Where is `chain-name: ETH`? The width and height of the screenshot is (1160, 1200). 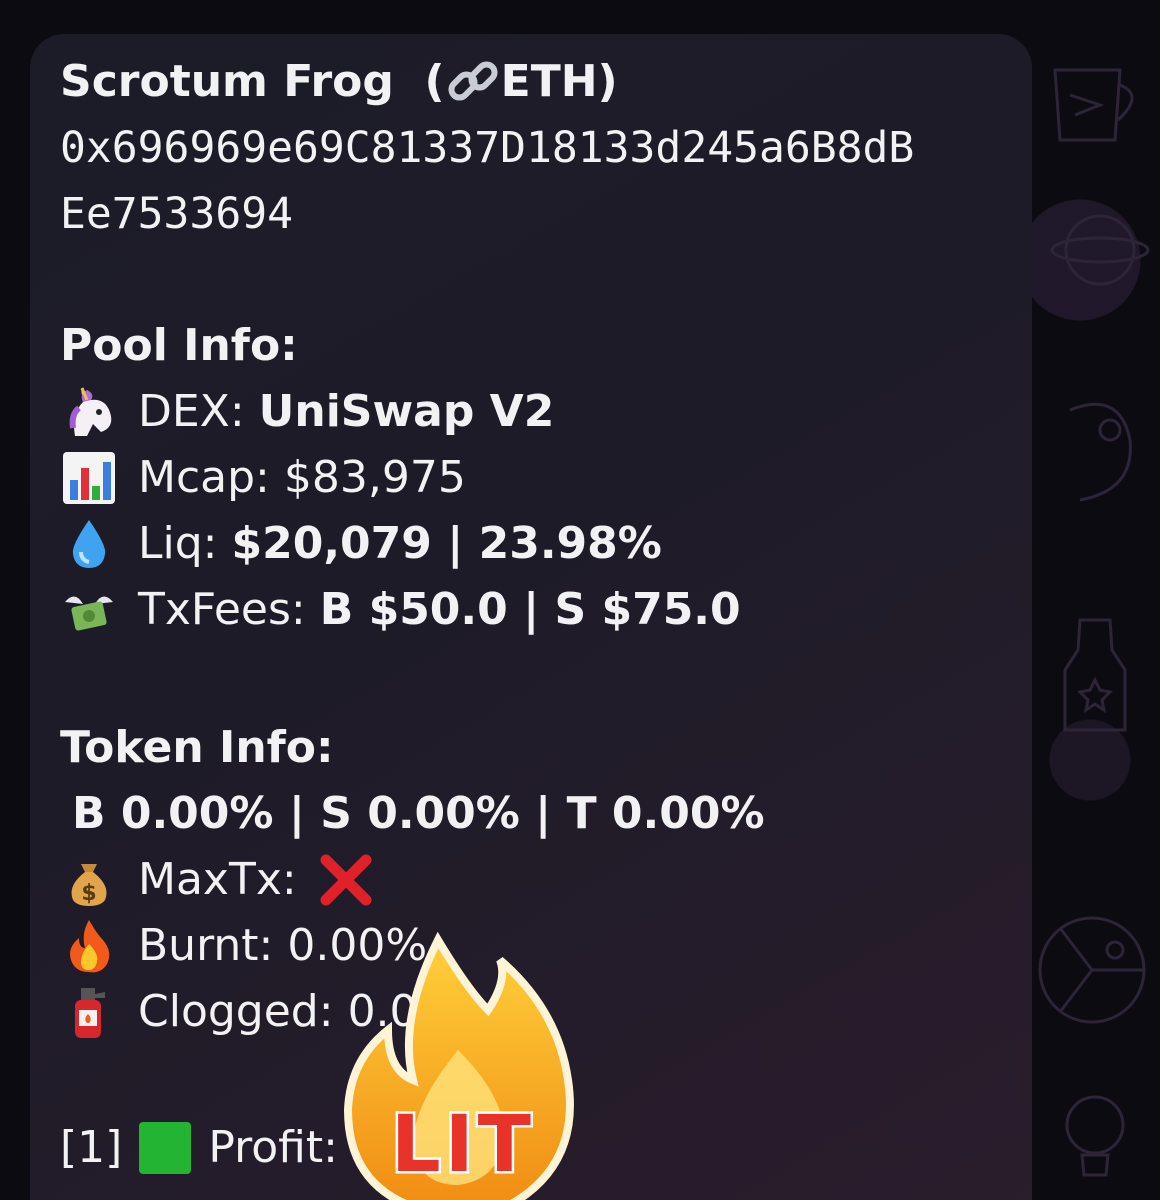 chain-name: ETH is located at coordinates (549, 81).